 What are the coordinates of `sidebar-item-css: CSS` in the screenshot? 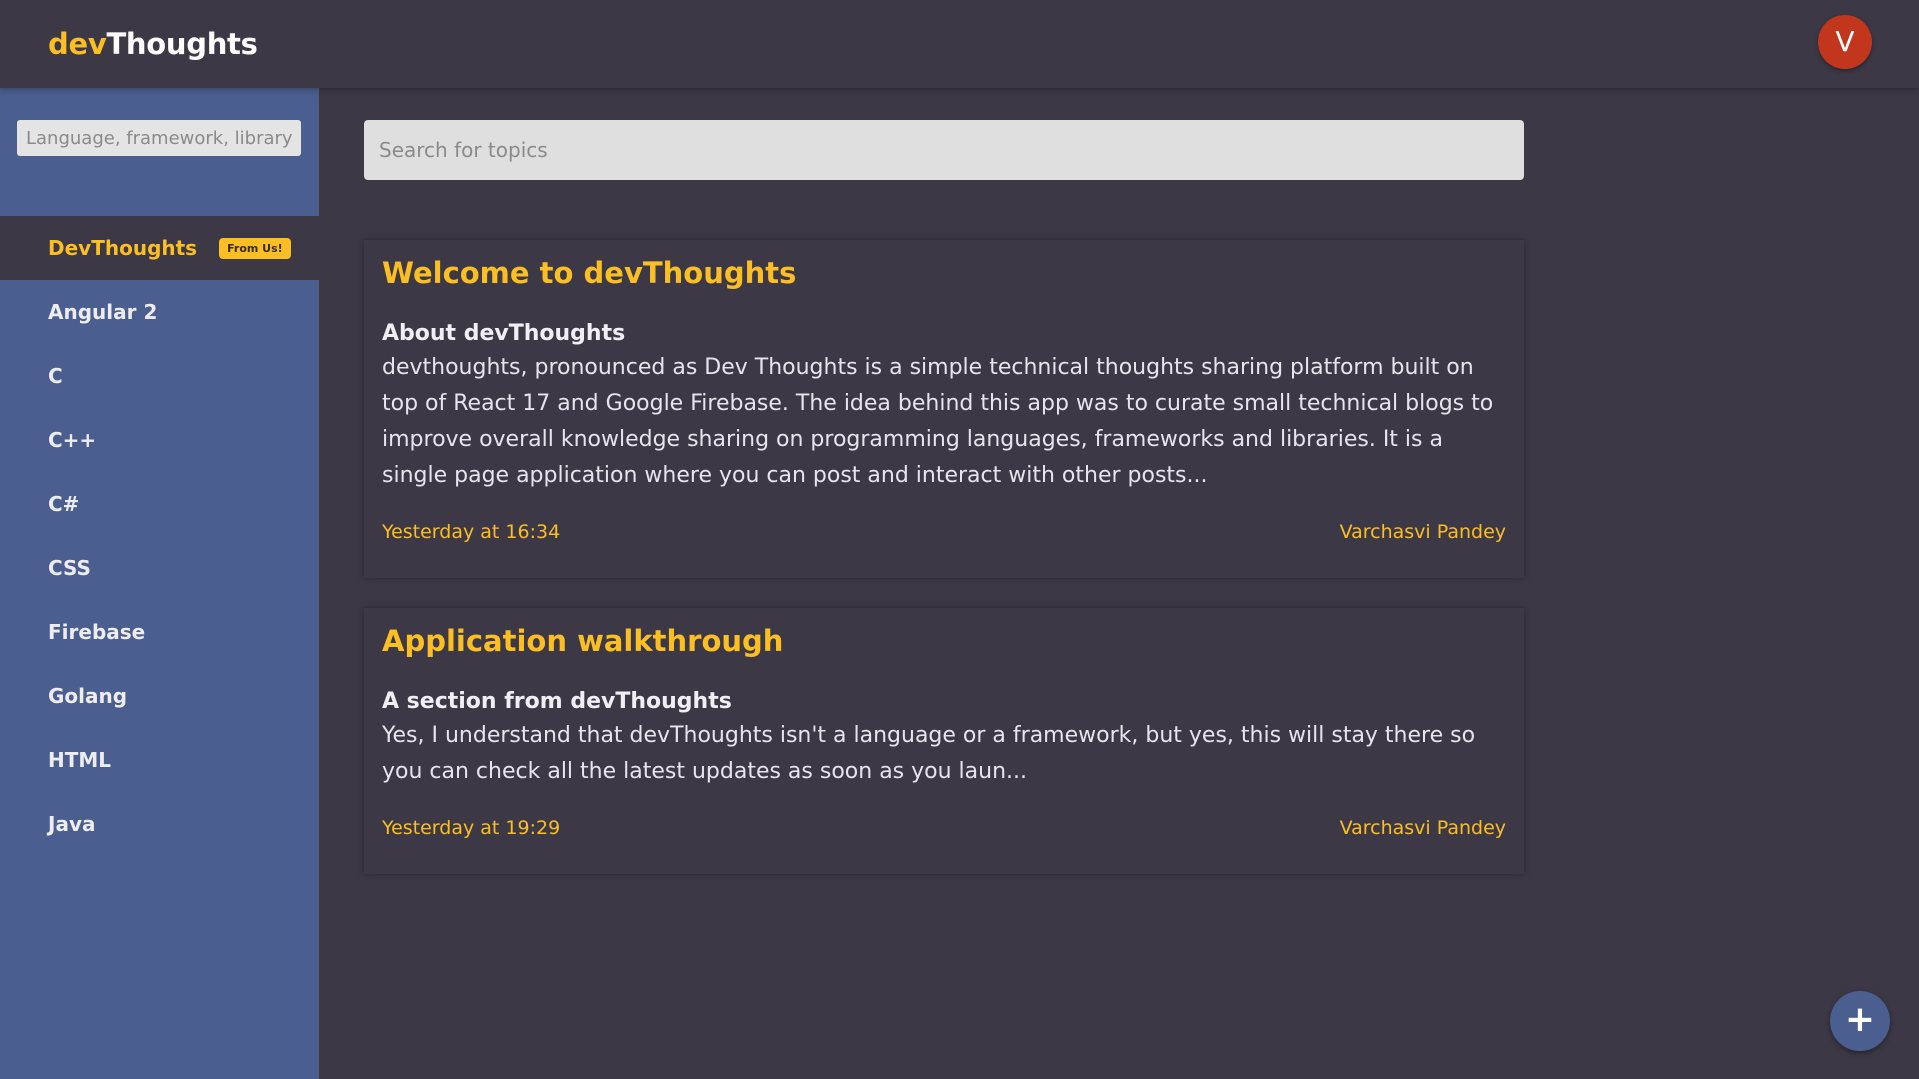 It's located at (159, 568).